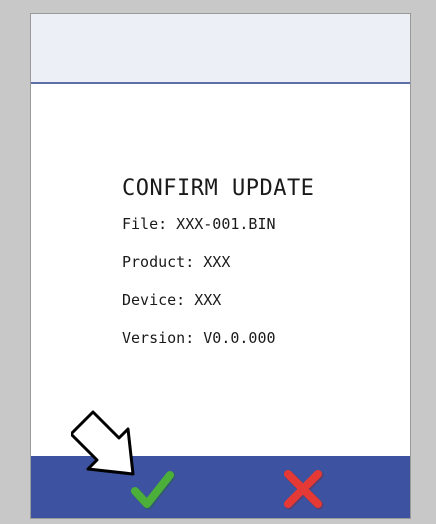  I want to click on confirm-button, so click(152, 489).